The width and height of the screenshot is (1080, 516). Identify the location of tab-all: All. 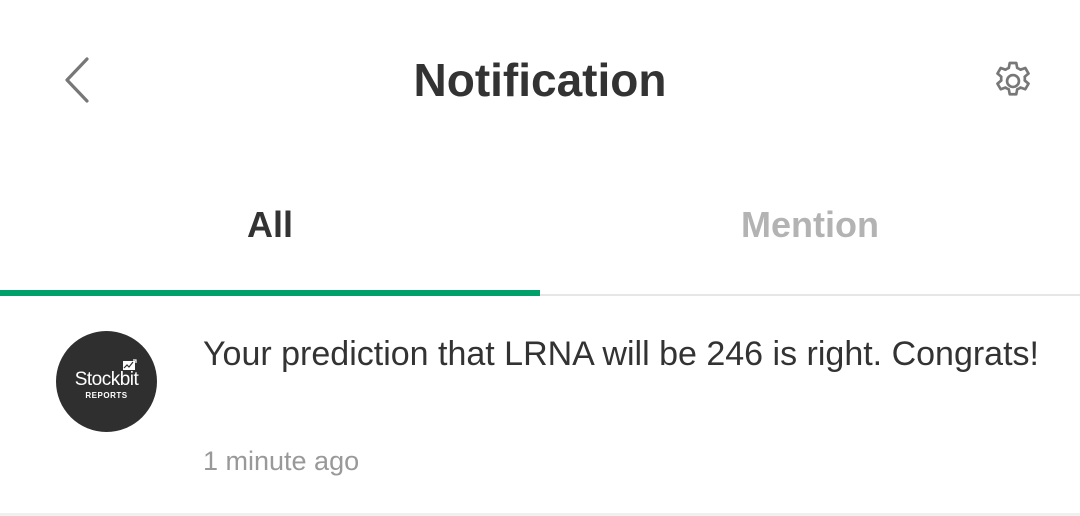
(270, 228).